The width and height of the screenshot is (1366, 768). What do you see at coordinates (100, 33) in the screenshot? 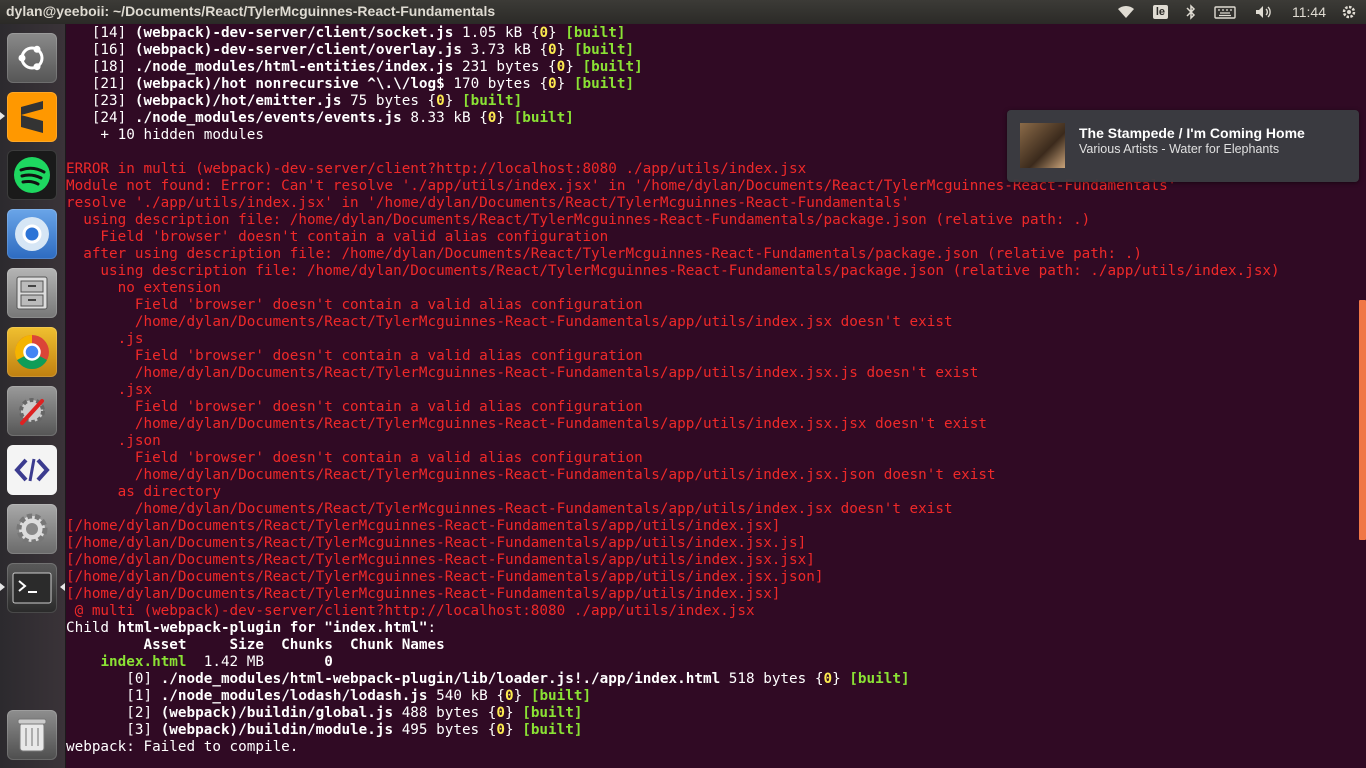
I see `terminal-text: [14]` at bounding box center [100, 33].